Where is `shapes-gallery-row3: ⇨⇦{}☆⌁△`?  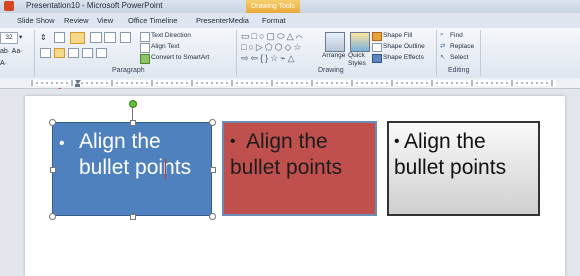
shapes-gallery-row3: ⇨⇦{}☆⌁△ is located at coordinates (269, 58).